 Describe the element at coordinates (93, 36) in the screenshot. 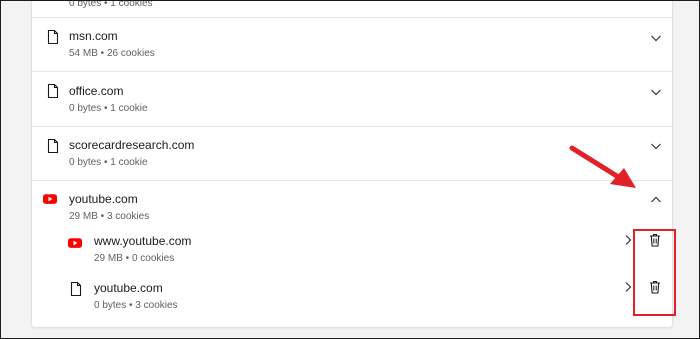

I see `site-name: msn.com` at that location.